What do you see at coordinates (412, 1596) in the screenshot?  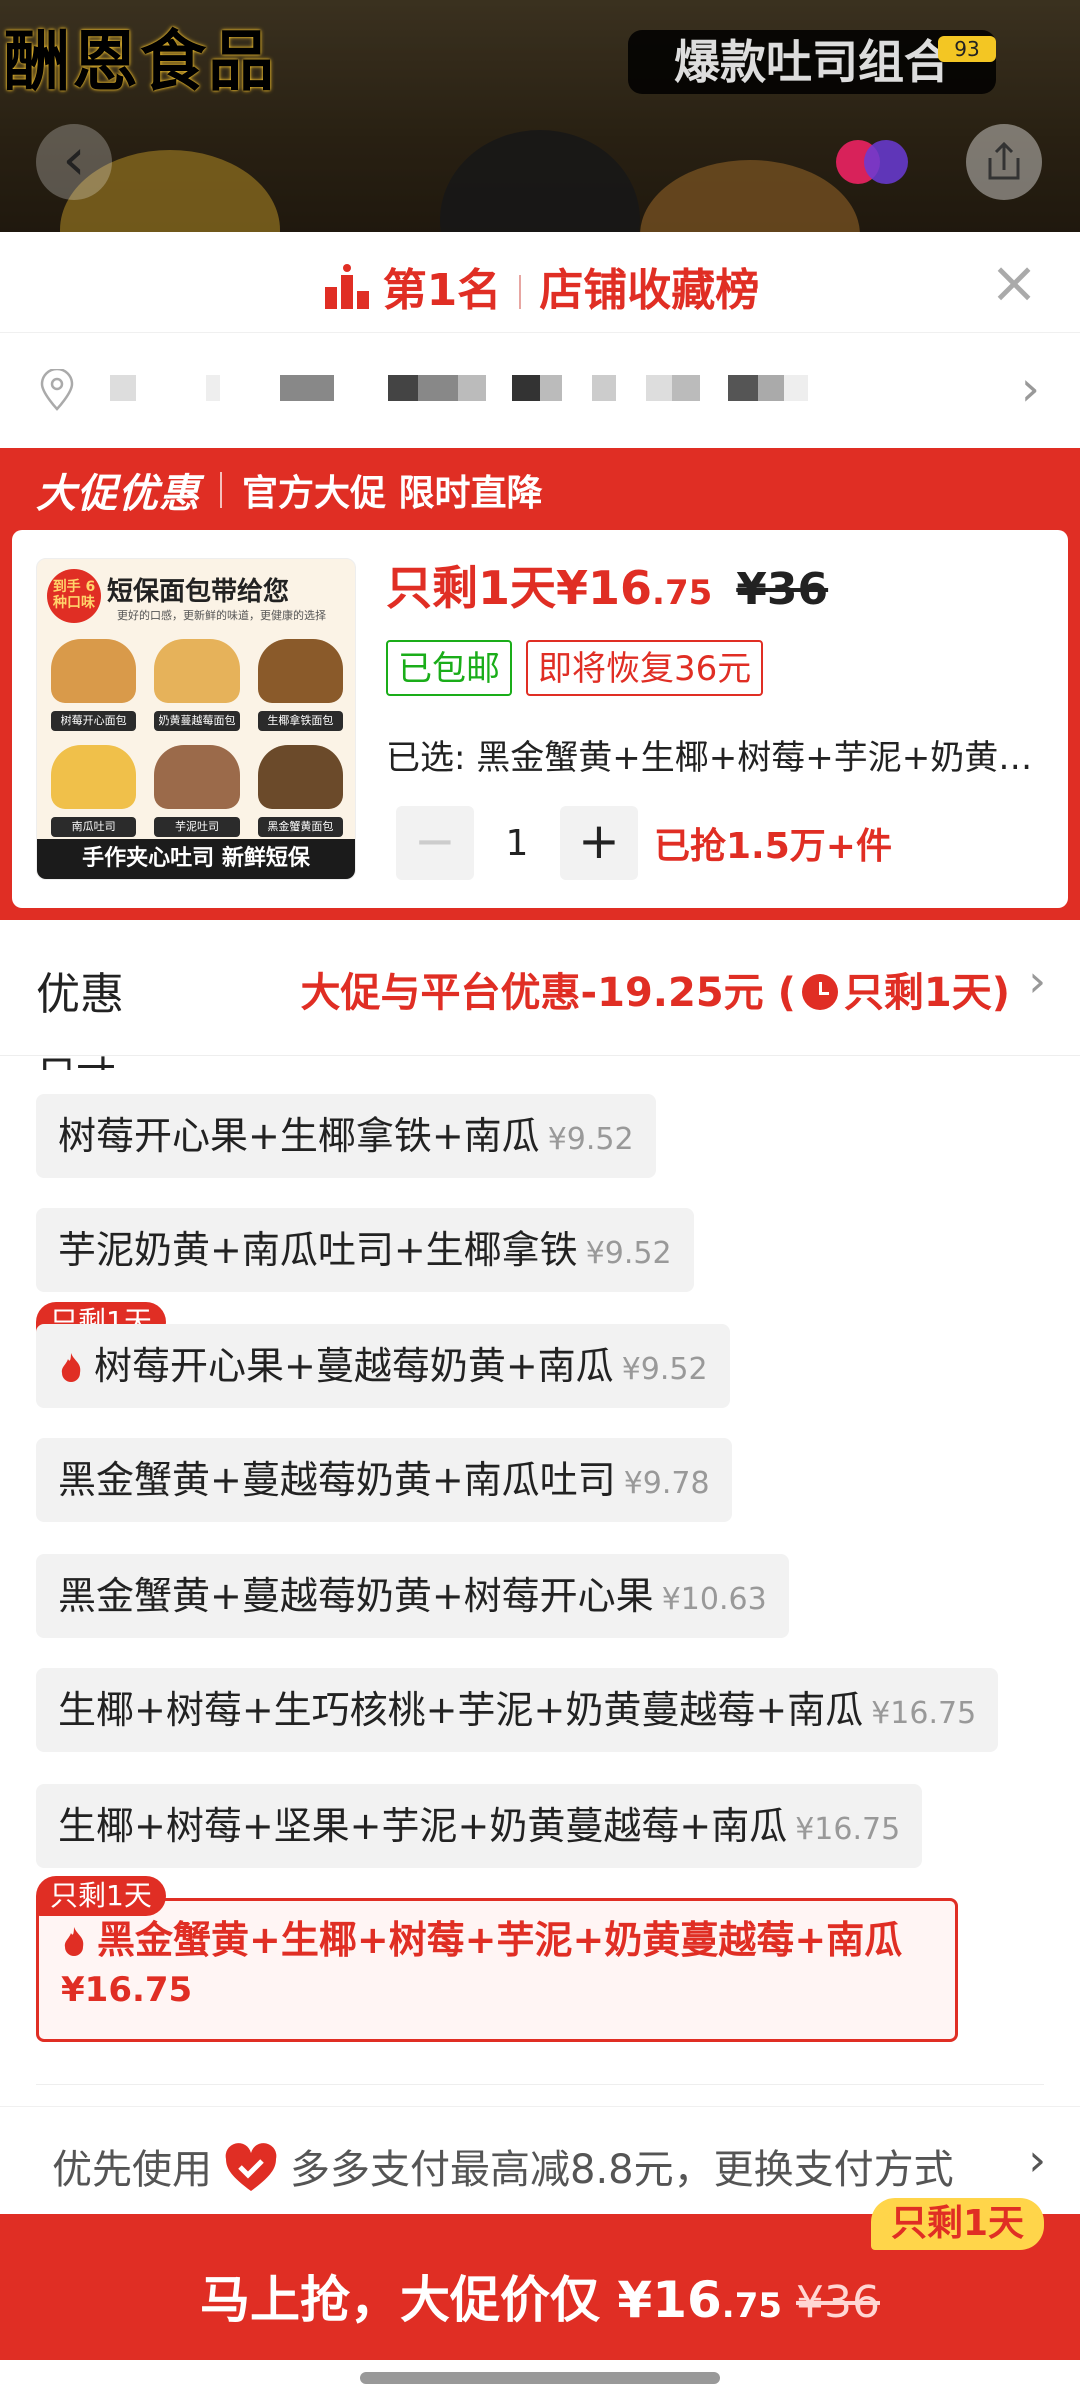 I see `option-chip: 黑金蟹黄+蔓越莓奶黄+树莓开心果 ¥10.63` at bounding box center [412, 1596].